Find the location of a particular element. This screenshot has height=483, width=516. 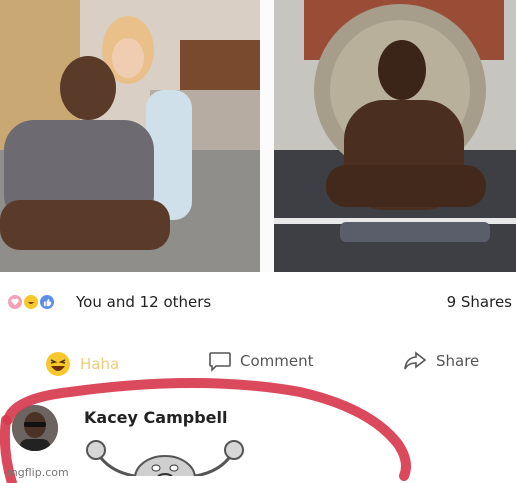

avatar is located at coordinates (35, 428).